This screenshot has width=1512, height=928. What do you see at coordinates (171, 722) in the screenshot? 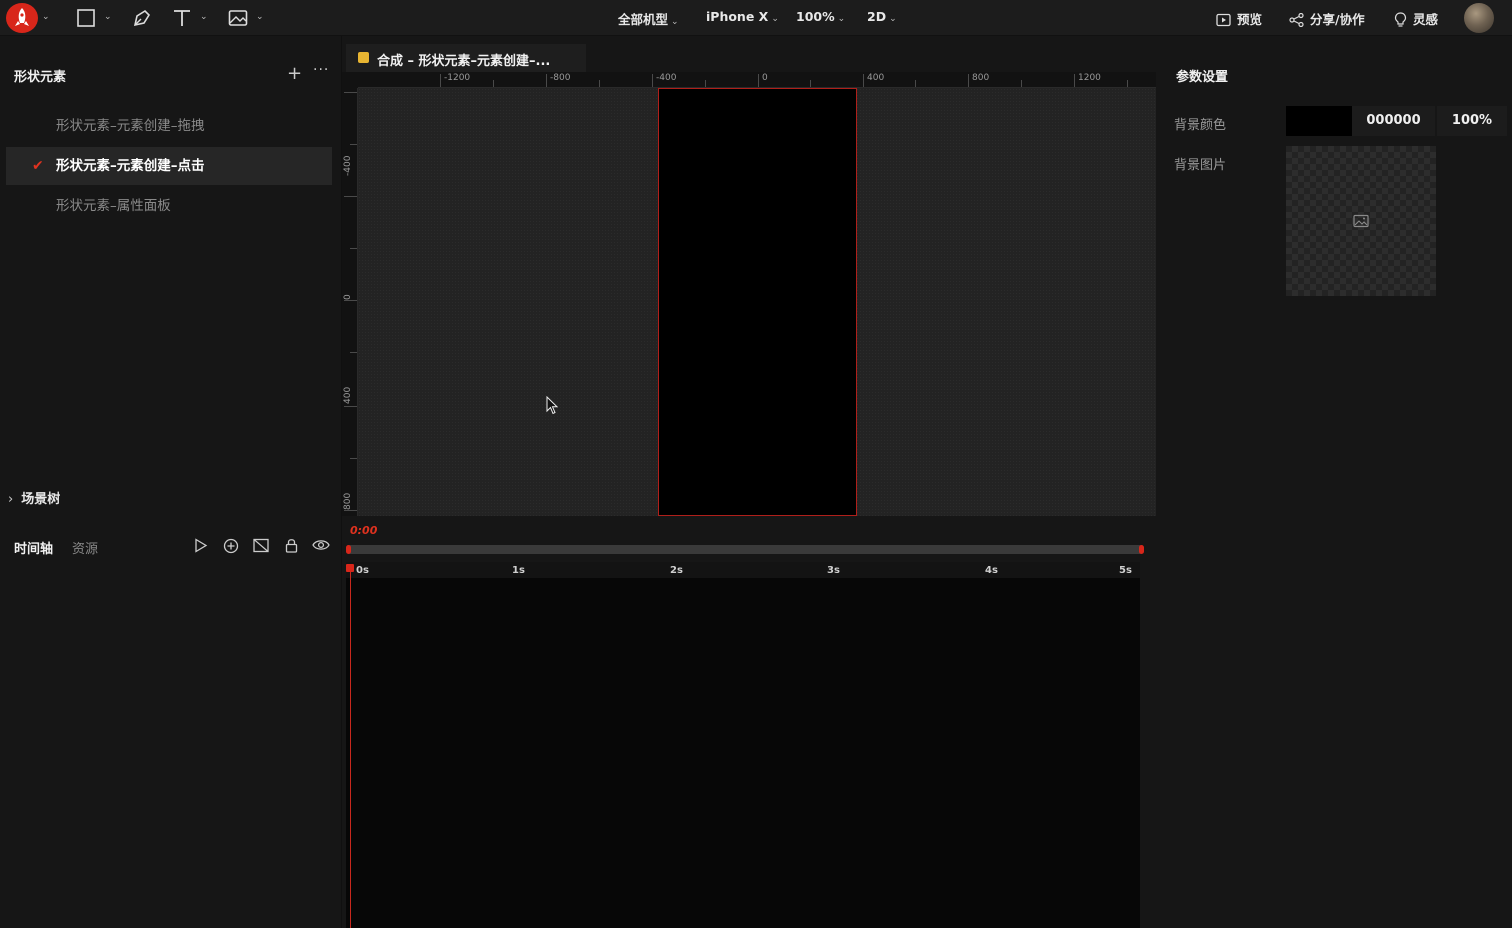
I see `timeline-panel: 时间轴 资源` at bounding box center [171, 722].